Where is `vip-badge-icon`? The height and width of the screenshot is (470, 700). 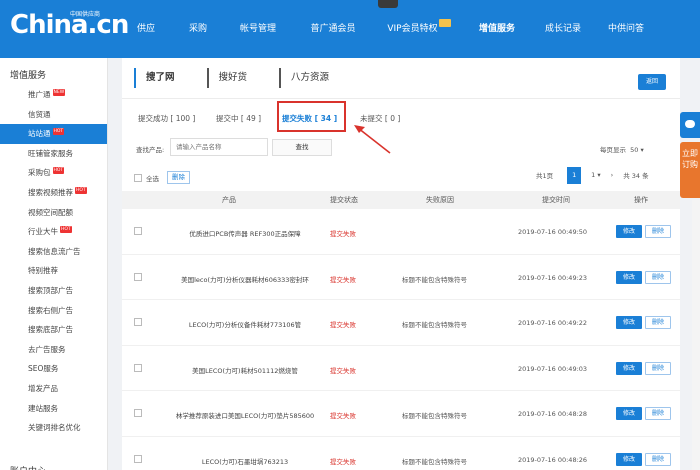 vip-badge-icon is located at coordinates (444, 23).